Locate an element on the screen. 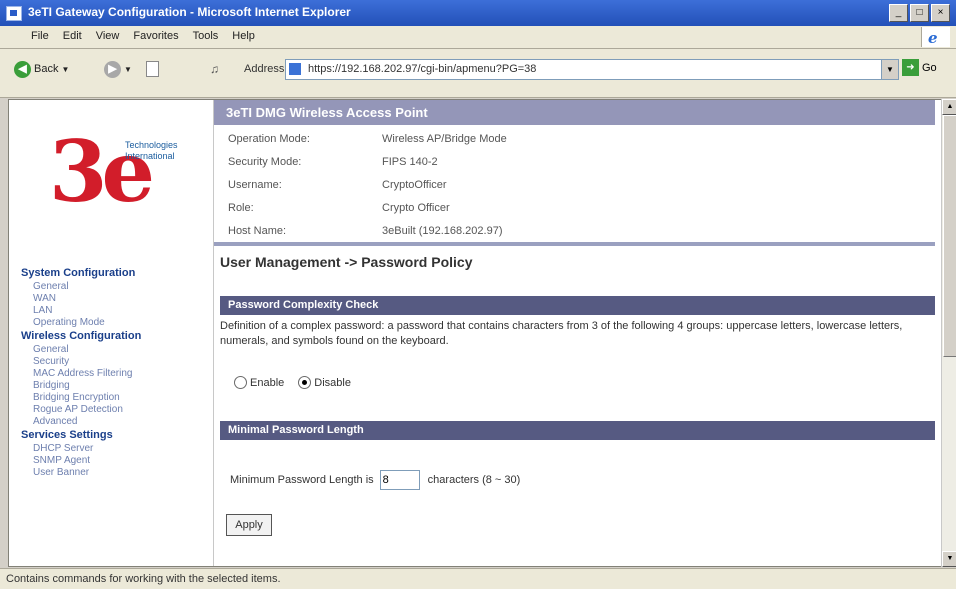 The width and height of the screenshot is (956, 589). complexity-section-title: Password Complexity Check is located at coordinates (303, 305).